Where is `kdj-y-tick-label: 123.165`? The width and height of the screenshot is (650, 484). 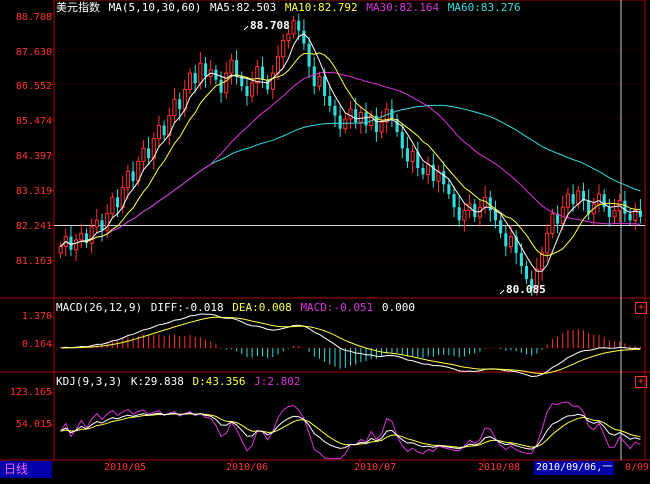 kdj-y-tick-label: 123.165 is located at coordinates (30, 392).